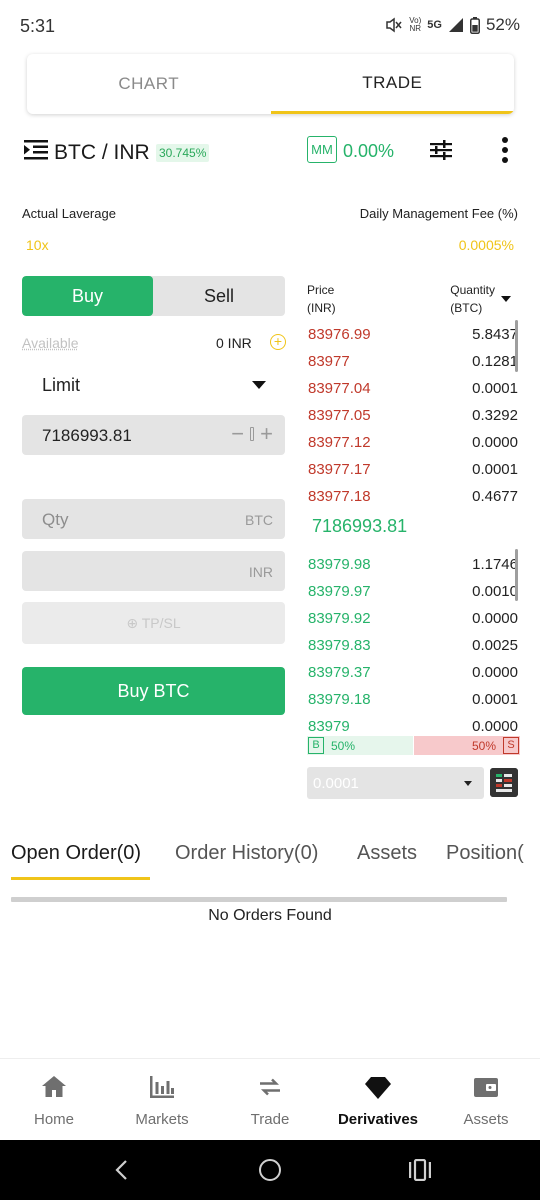  I want to click on buy-ratio-value: 50%, so click(343, 746).